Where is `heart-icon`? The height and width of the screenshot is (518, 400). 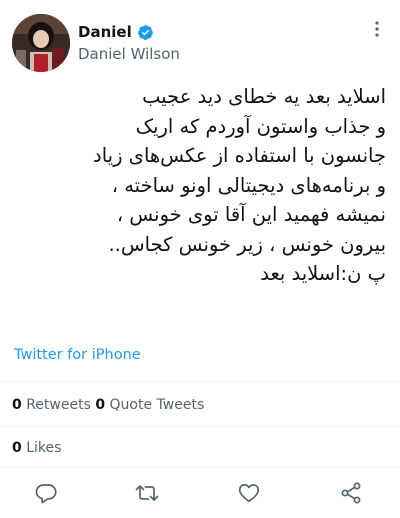 heart-icon is located at coordinates (249, 493).